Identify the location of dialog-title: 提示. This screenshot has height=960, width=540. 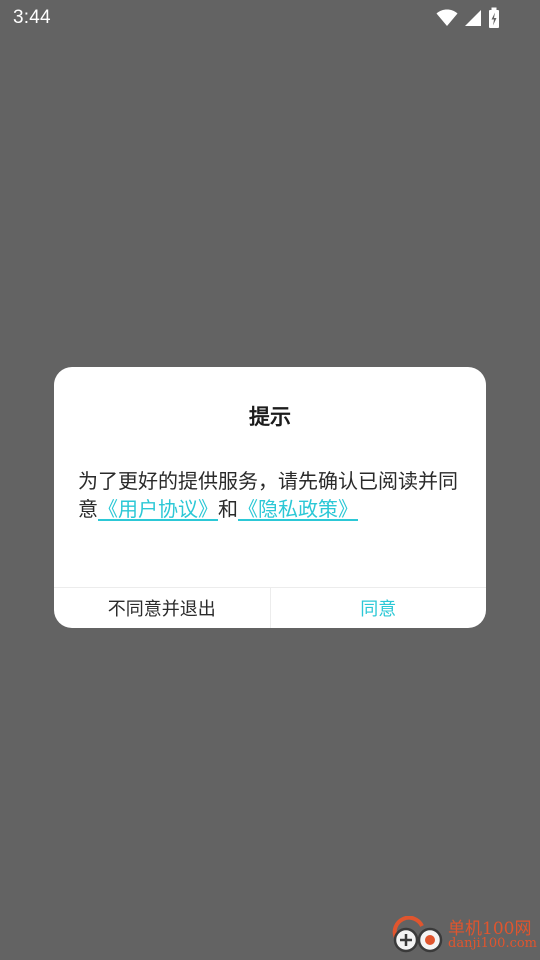
(270, 417).